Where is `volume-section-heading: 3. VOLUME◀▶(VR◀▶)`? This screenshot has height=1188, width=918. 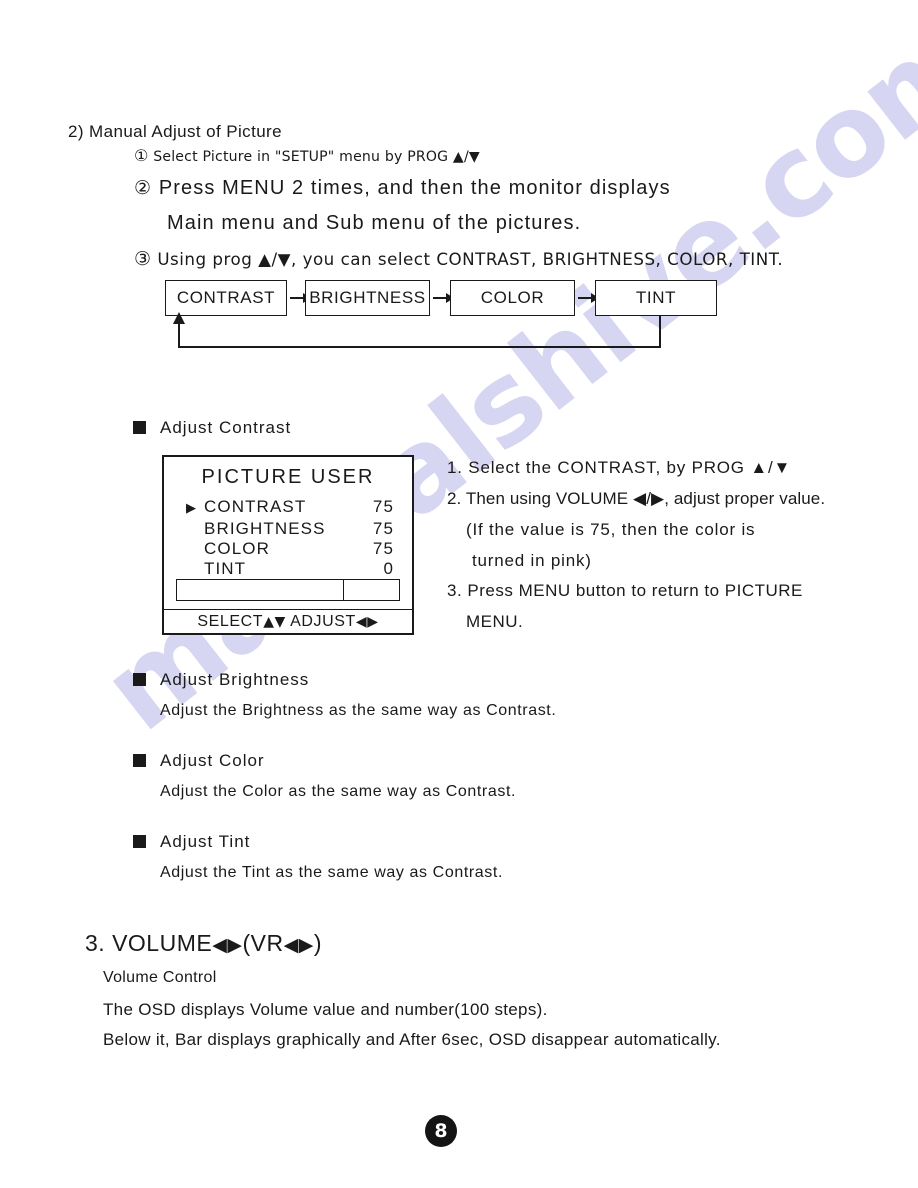
volume-section-heading: 3. VOLUME◀▶(VR◀▶) is located at coordinates (203, 943).